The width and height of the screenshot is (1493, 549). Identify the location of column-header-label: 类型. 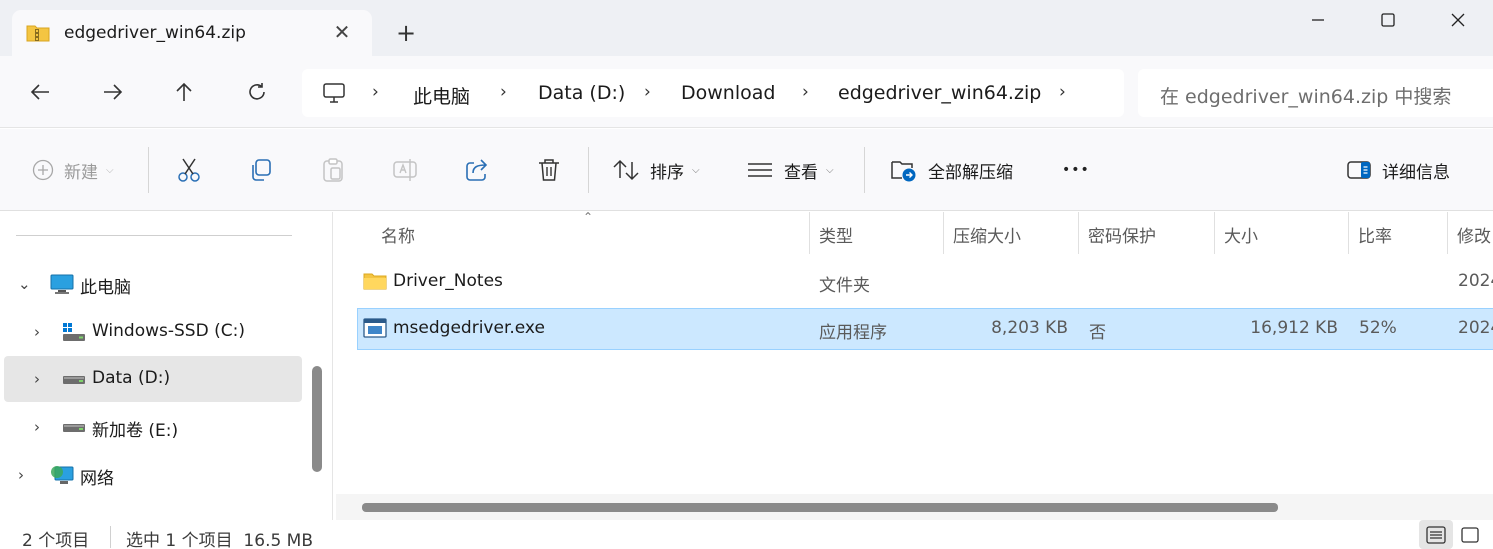
(836, 237).